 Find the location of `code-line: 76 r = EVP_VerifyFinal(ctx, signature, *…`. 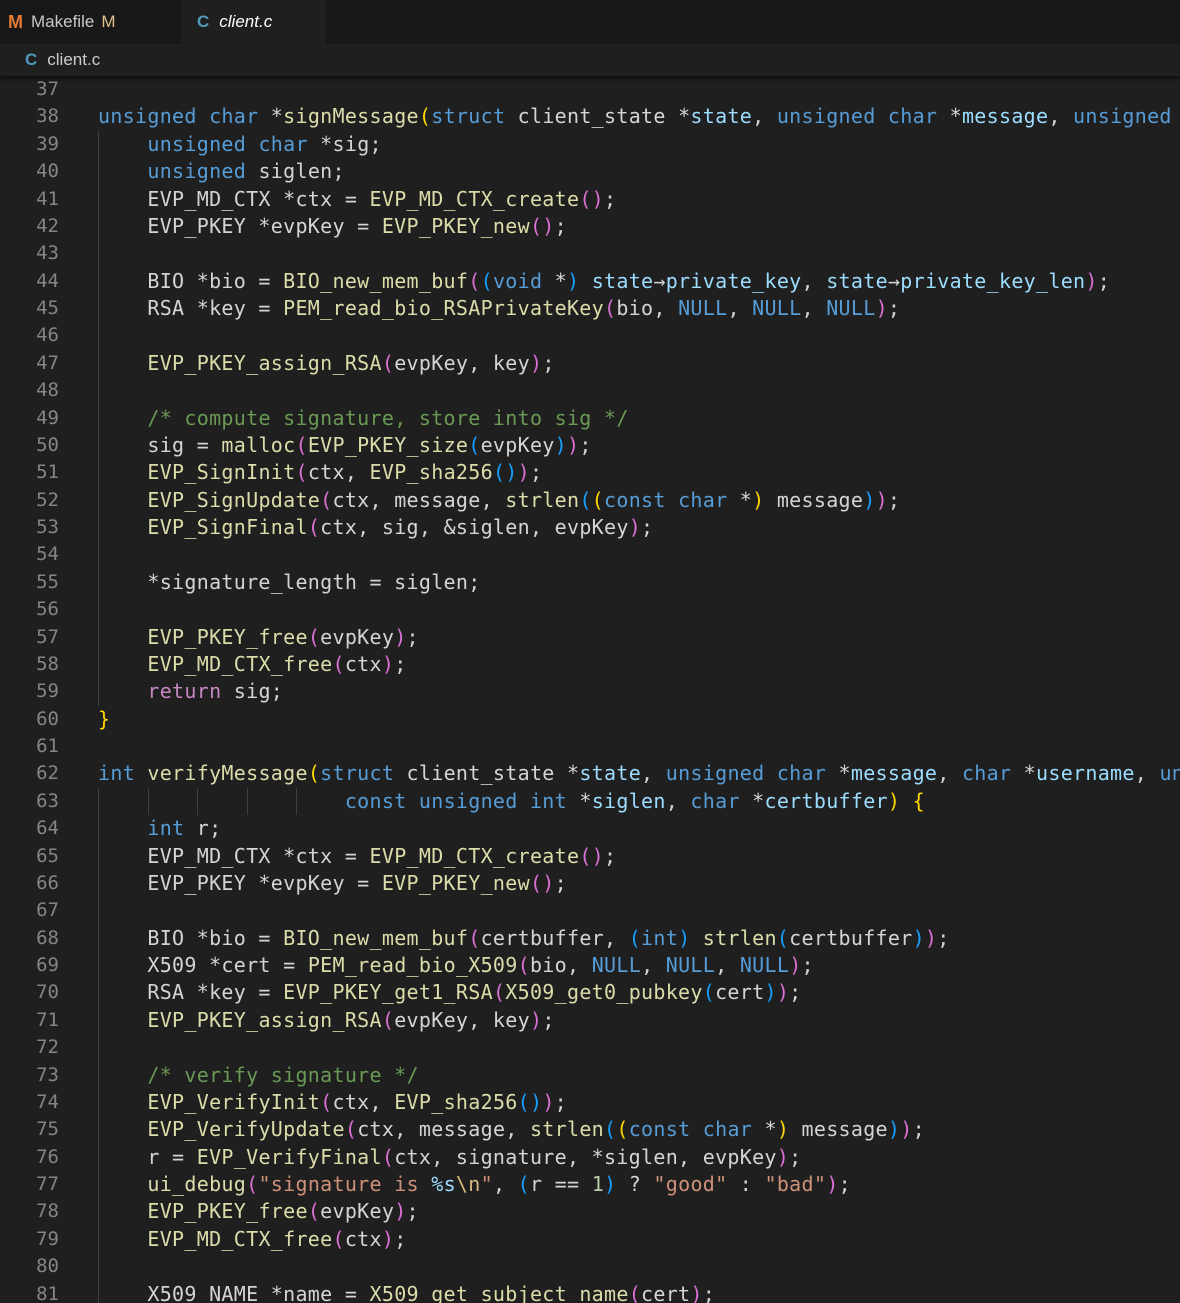

code-line: 76 r = EVP_VerifyFinal(ctx, signature, *… is located at coordinates (590, 1157).